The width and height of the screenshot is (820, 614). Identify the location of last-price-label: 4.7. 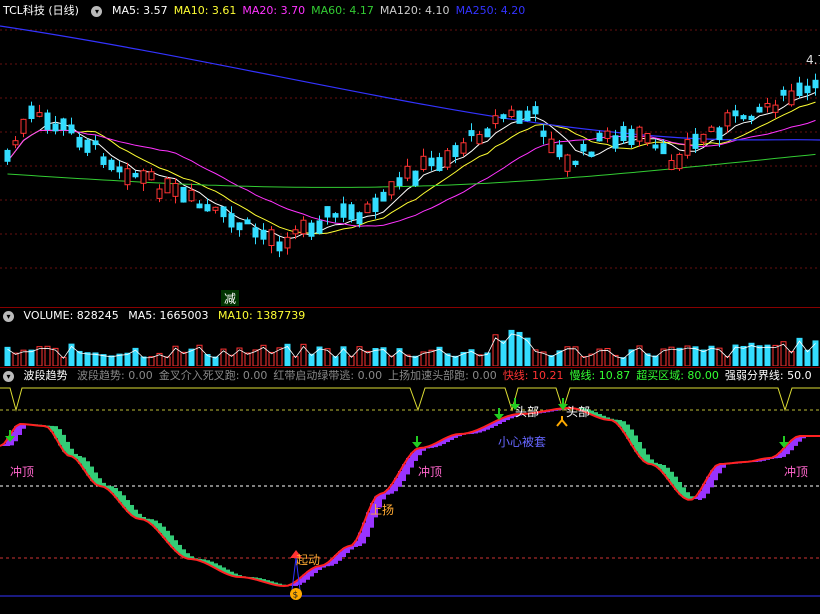
(813, 60).